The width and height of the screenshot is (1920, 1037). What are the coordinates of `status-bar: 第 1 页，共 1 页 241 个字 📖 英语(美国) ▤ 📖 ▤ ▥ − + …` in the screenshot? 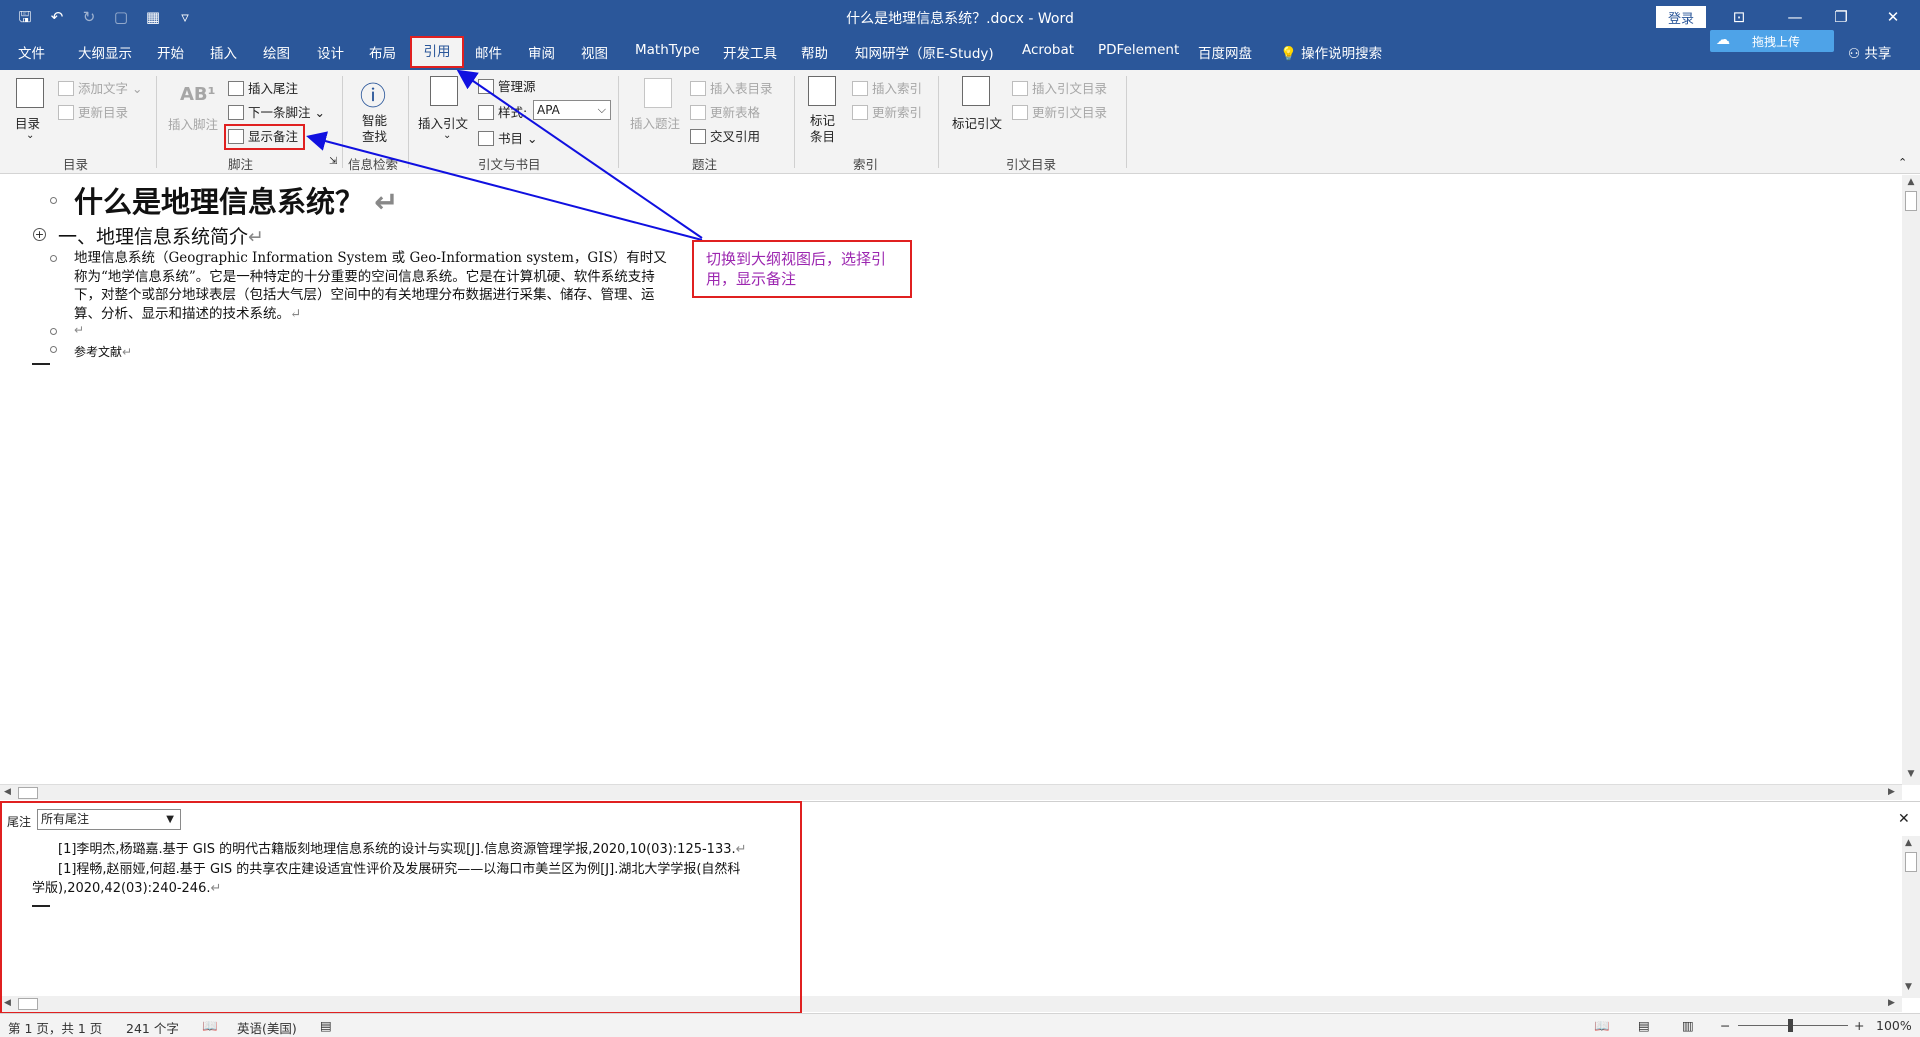 It's located at (960, 1025).